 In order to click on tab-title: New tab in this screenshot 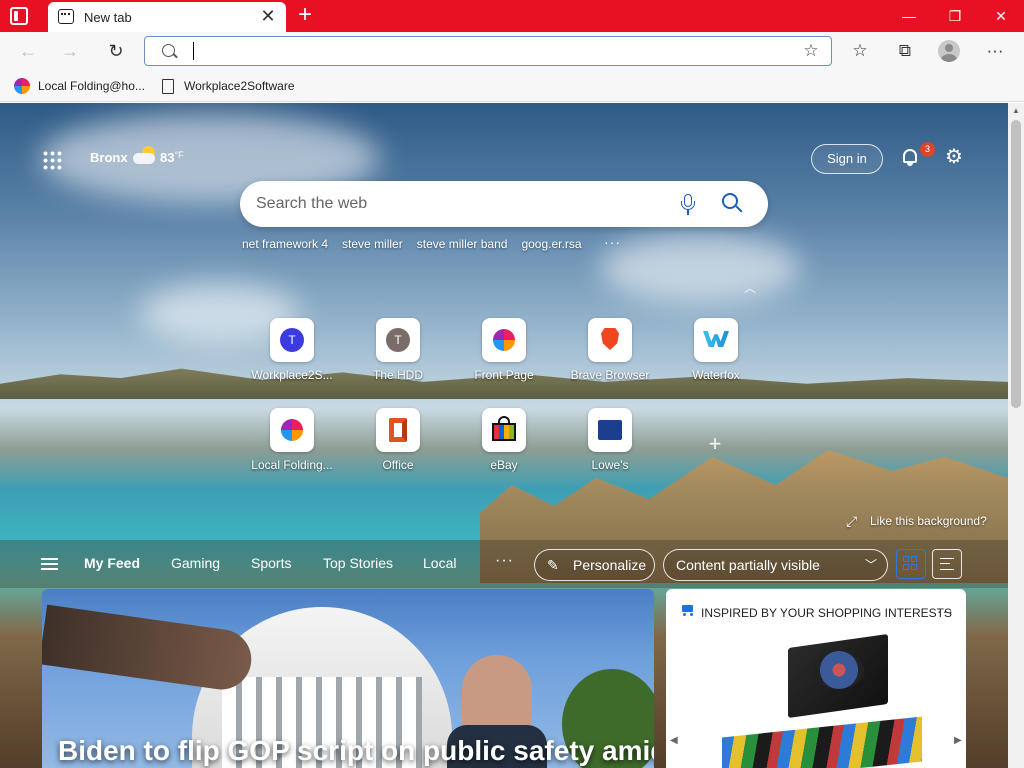, I will do `click(108, 17)`.